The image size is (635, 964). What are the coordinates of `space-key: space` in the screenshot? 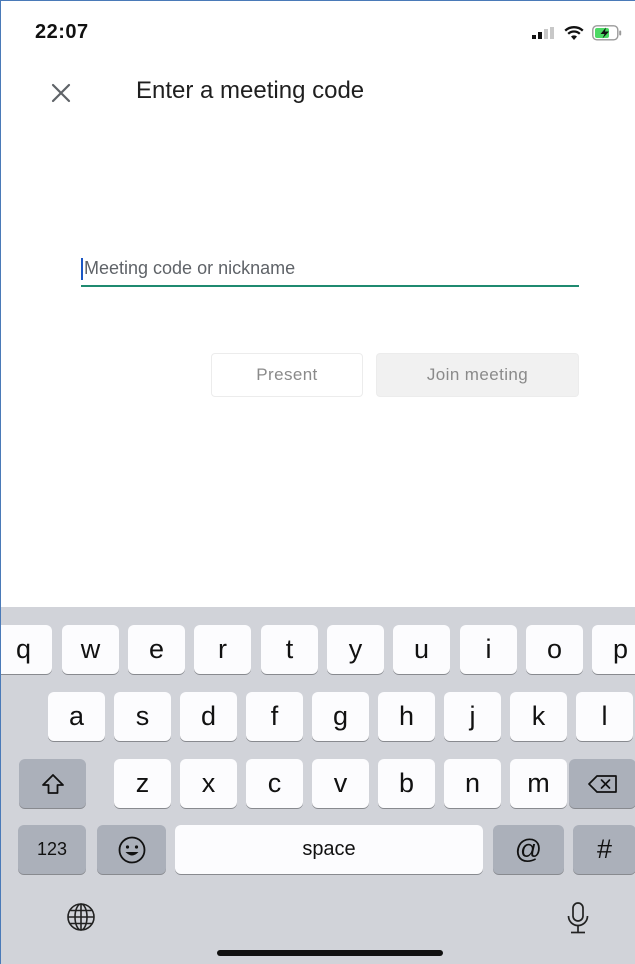 It's located at (329, 849).